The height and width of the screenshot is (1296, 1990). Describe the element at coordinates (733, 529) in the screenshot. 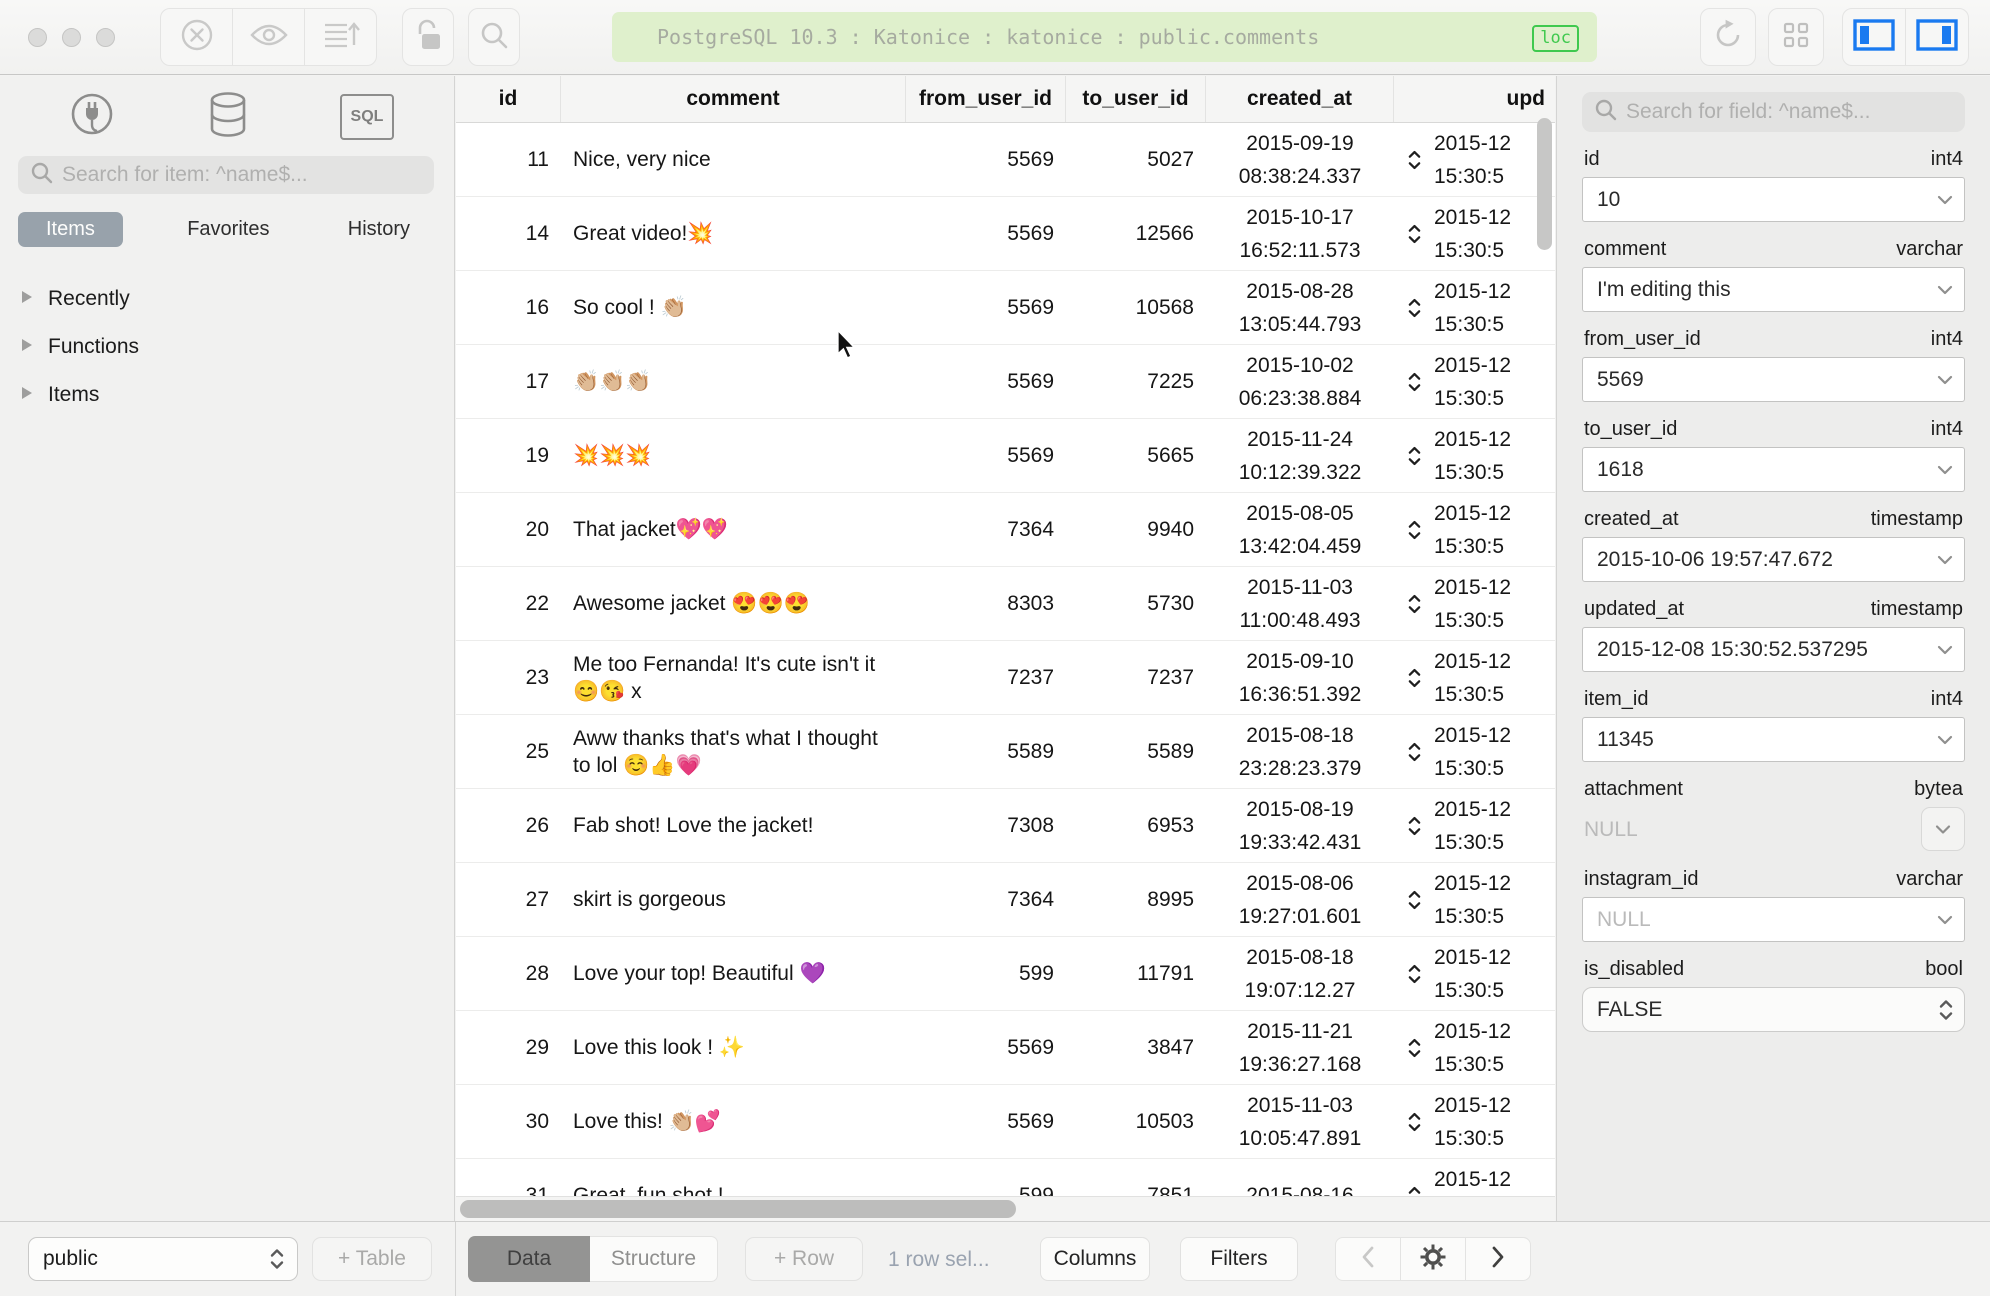

I see `cell-comment: That jacket💖💖` at that location.